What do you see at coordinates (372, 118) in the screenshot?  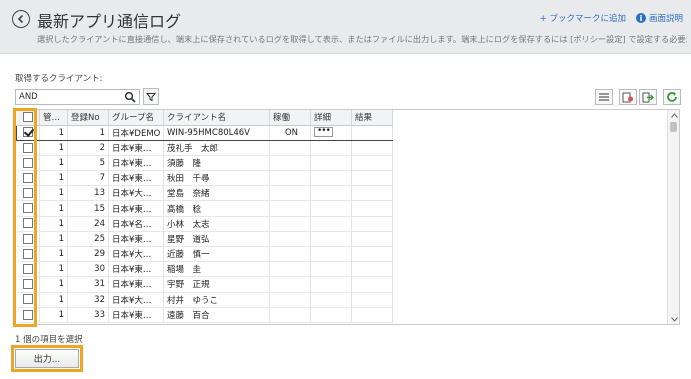 I see `column-header: 結果` at bounding box center [372, 118].